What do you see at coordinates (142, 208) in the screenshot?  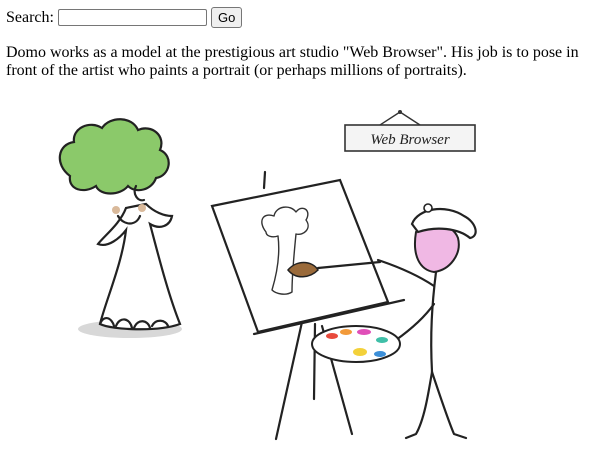 I see `broccoli-blush-right` at bounding box center [142, 208].